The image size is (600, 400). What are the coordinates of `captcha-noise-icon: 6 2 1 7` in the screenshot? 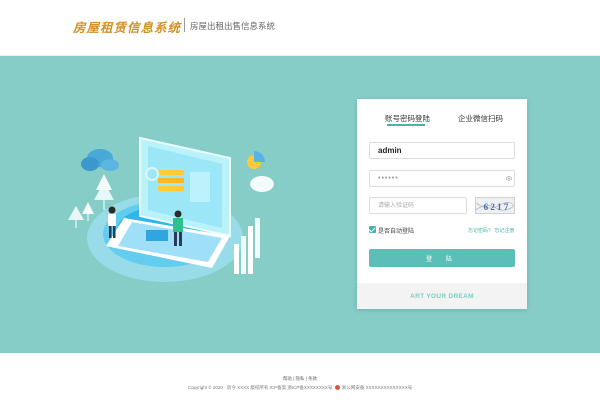 It's located at (495, 207).